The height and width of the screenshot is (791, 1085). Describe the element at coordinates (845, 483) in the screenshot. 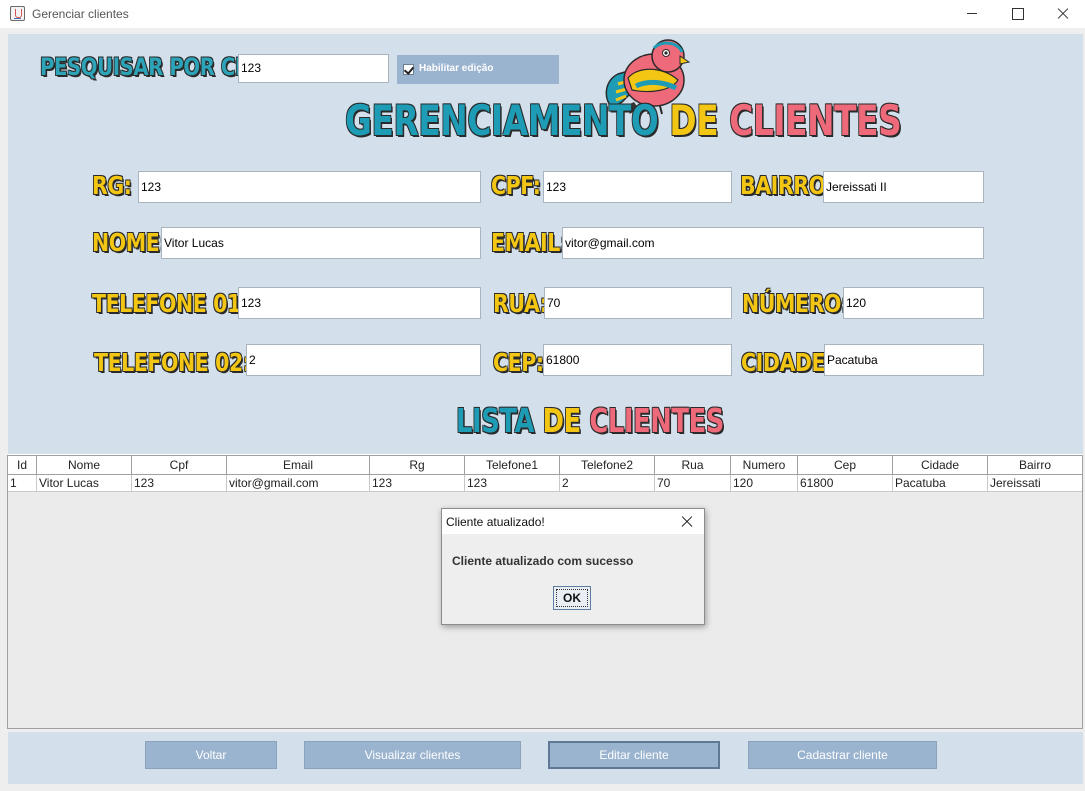

I see `table-cell: 61800` at that location.